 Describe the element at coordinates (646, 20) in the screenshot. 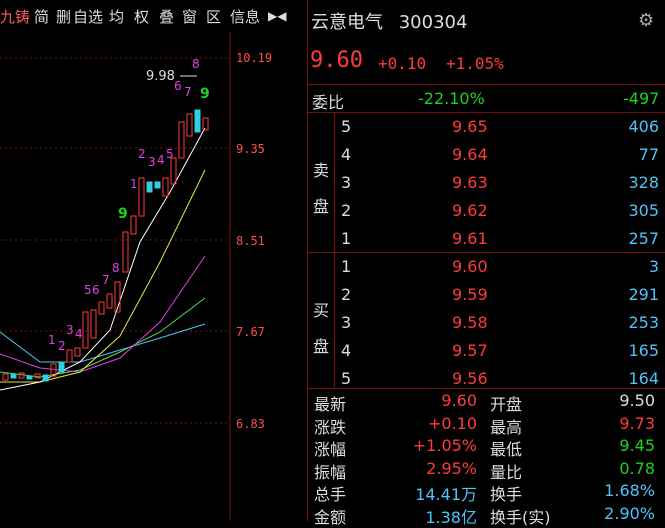

I see `gear-icon: ⚙` at that location.